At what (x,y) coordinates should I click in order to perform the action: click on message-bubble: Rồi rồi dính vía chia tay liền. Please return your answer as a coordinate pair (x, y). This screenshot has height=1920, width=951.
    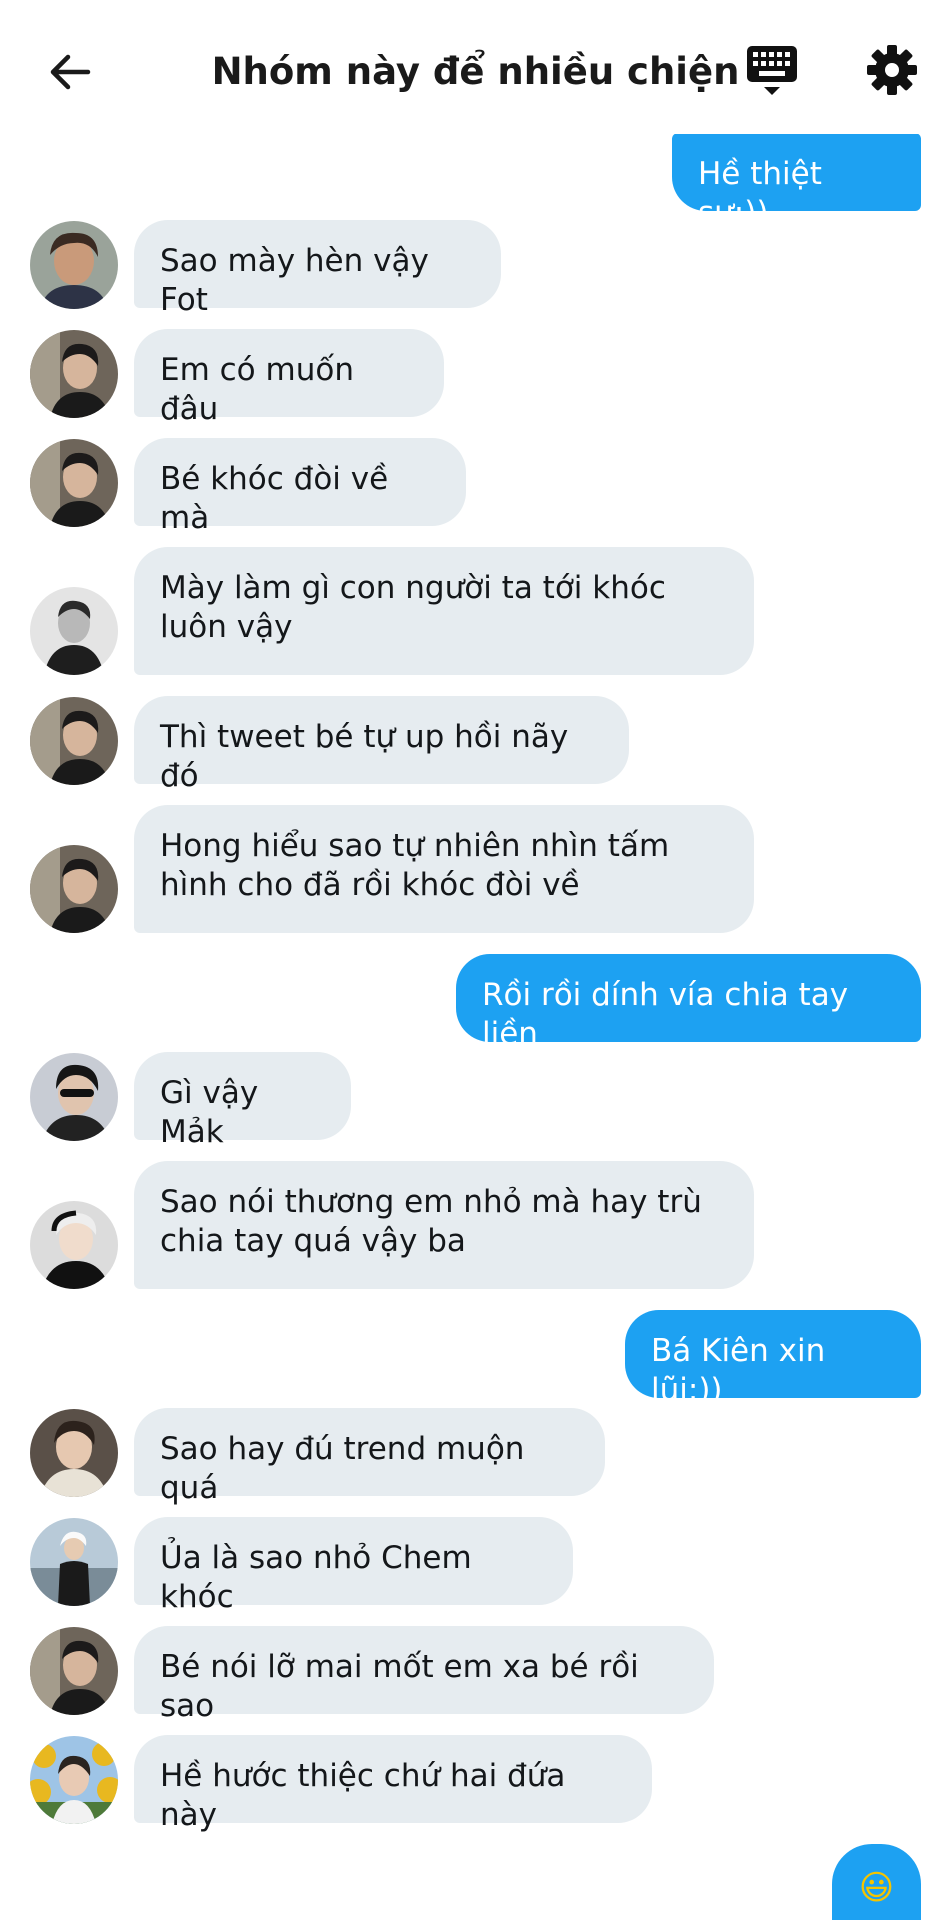
    Looking at the image, I should click on (688, 1003).